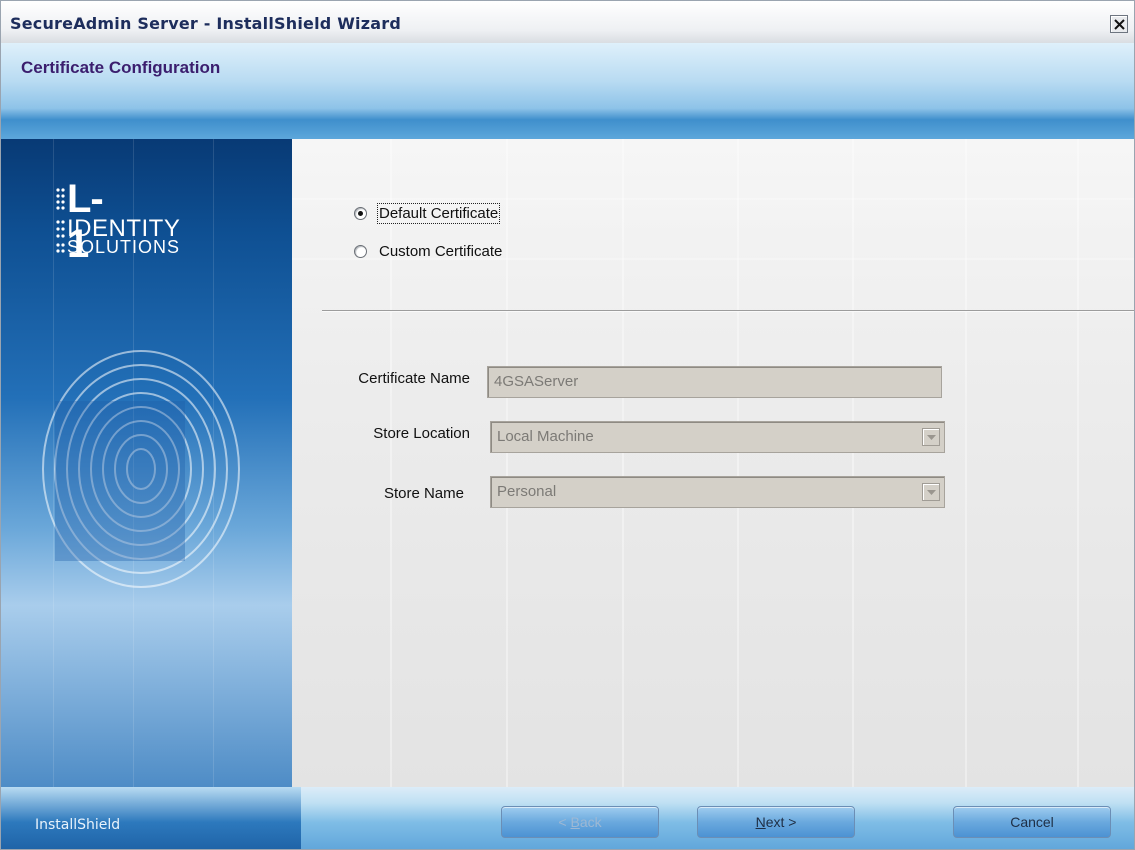 This screenshot has width=1135, height=850. What do you see at coordinates (423, 493) in the screenshot?
I see `store-name-label: Store Name` at bounding box center [423, 493].